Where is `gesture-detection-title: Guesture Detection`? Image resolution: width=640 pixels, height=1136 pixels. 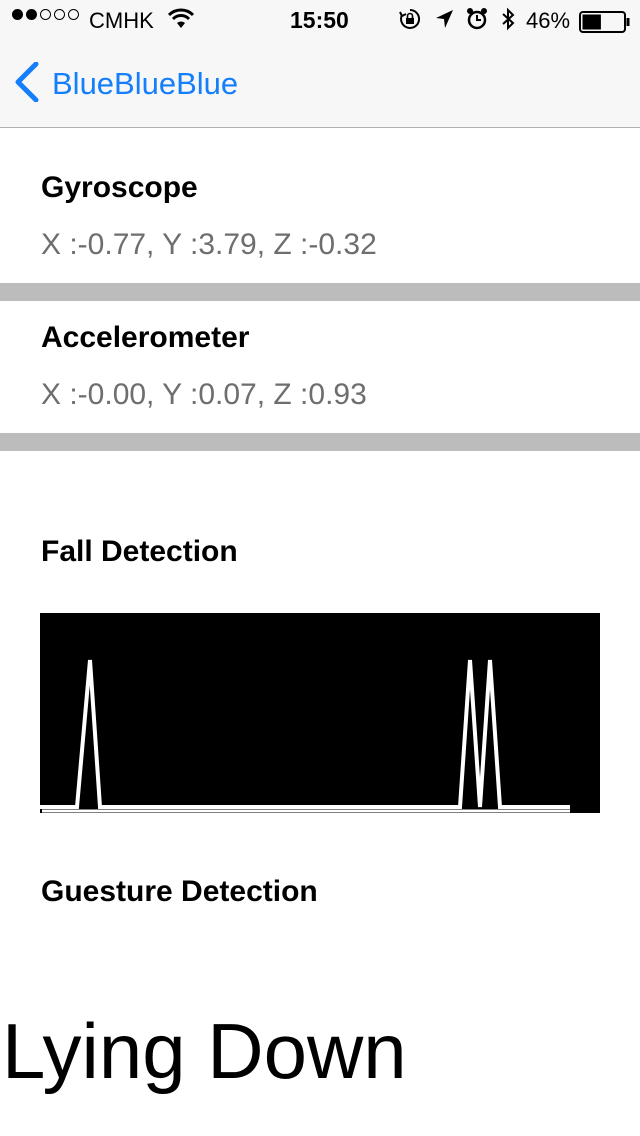
gesture-detection-title: Guesture Detection is located at coordinates (179, 891).